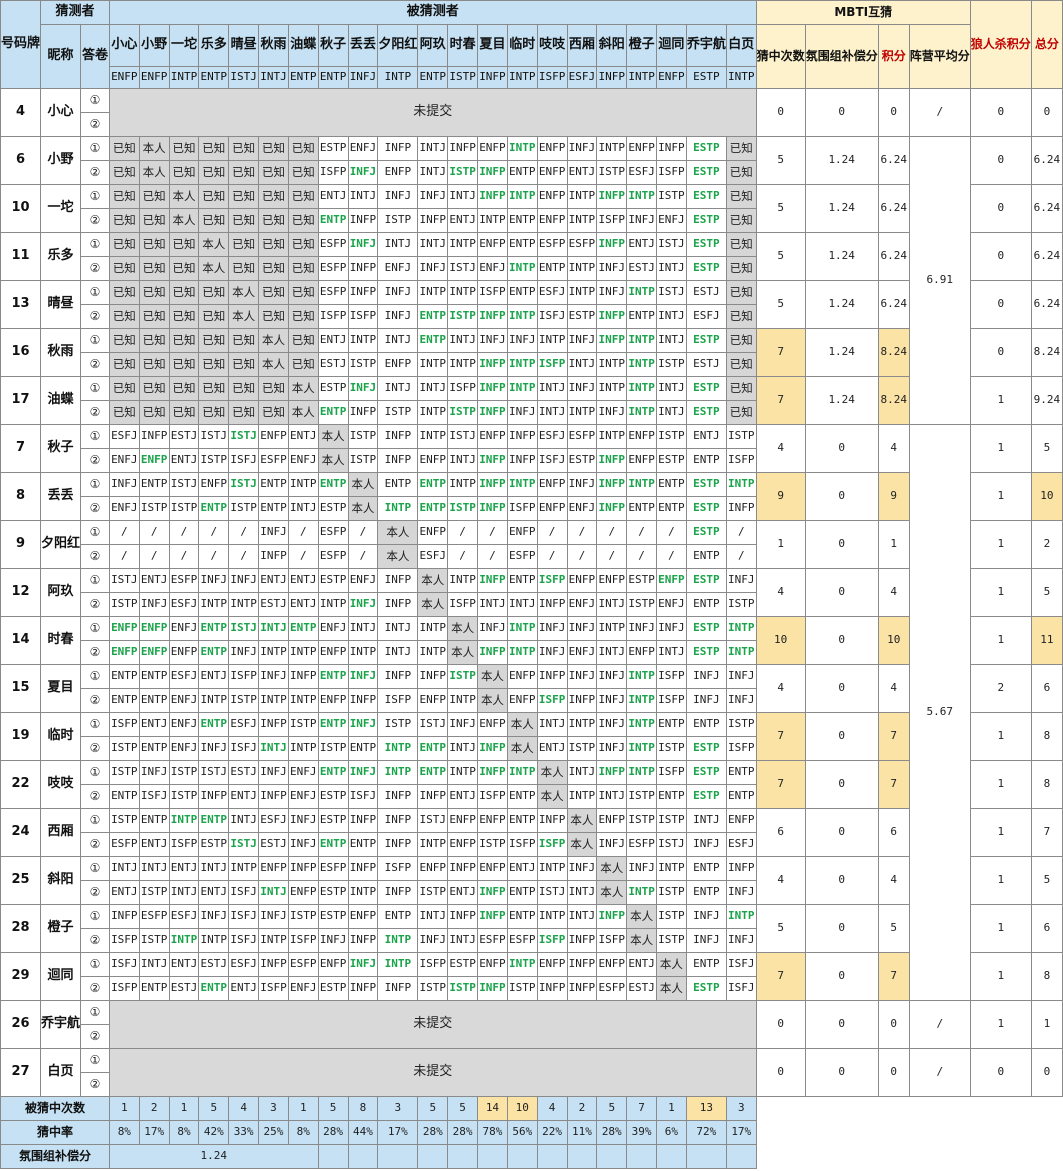 Image resolution: width=1063 pixels, height=1171 pixels. I want to click on player-name: 油蝶, so click(61, 400).